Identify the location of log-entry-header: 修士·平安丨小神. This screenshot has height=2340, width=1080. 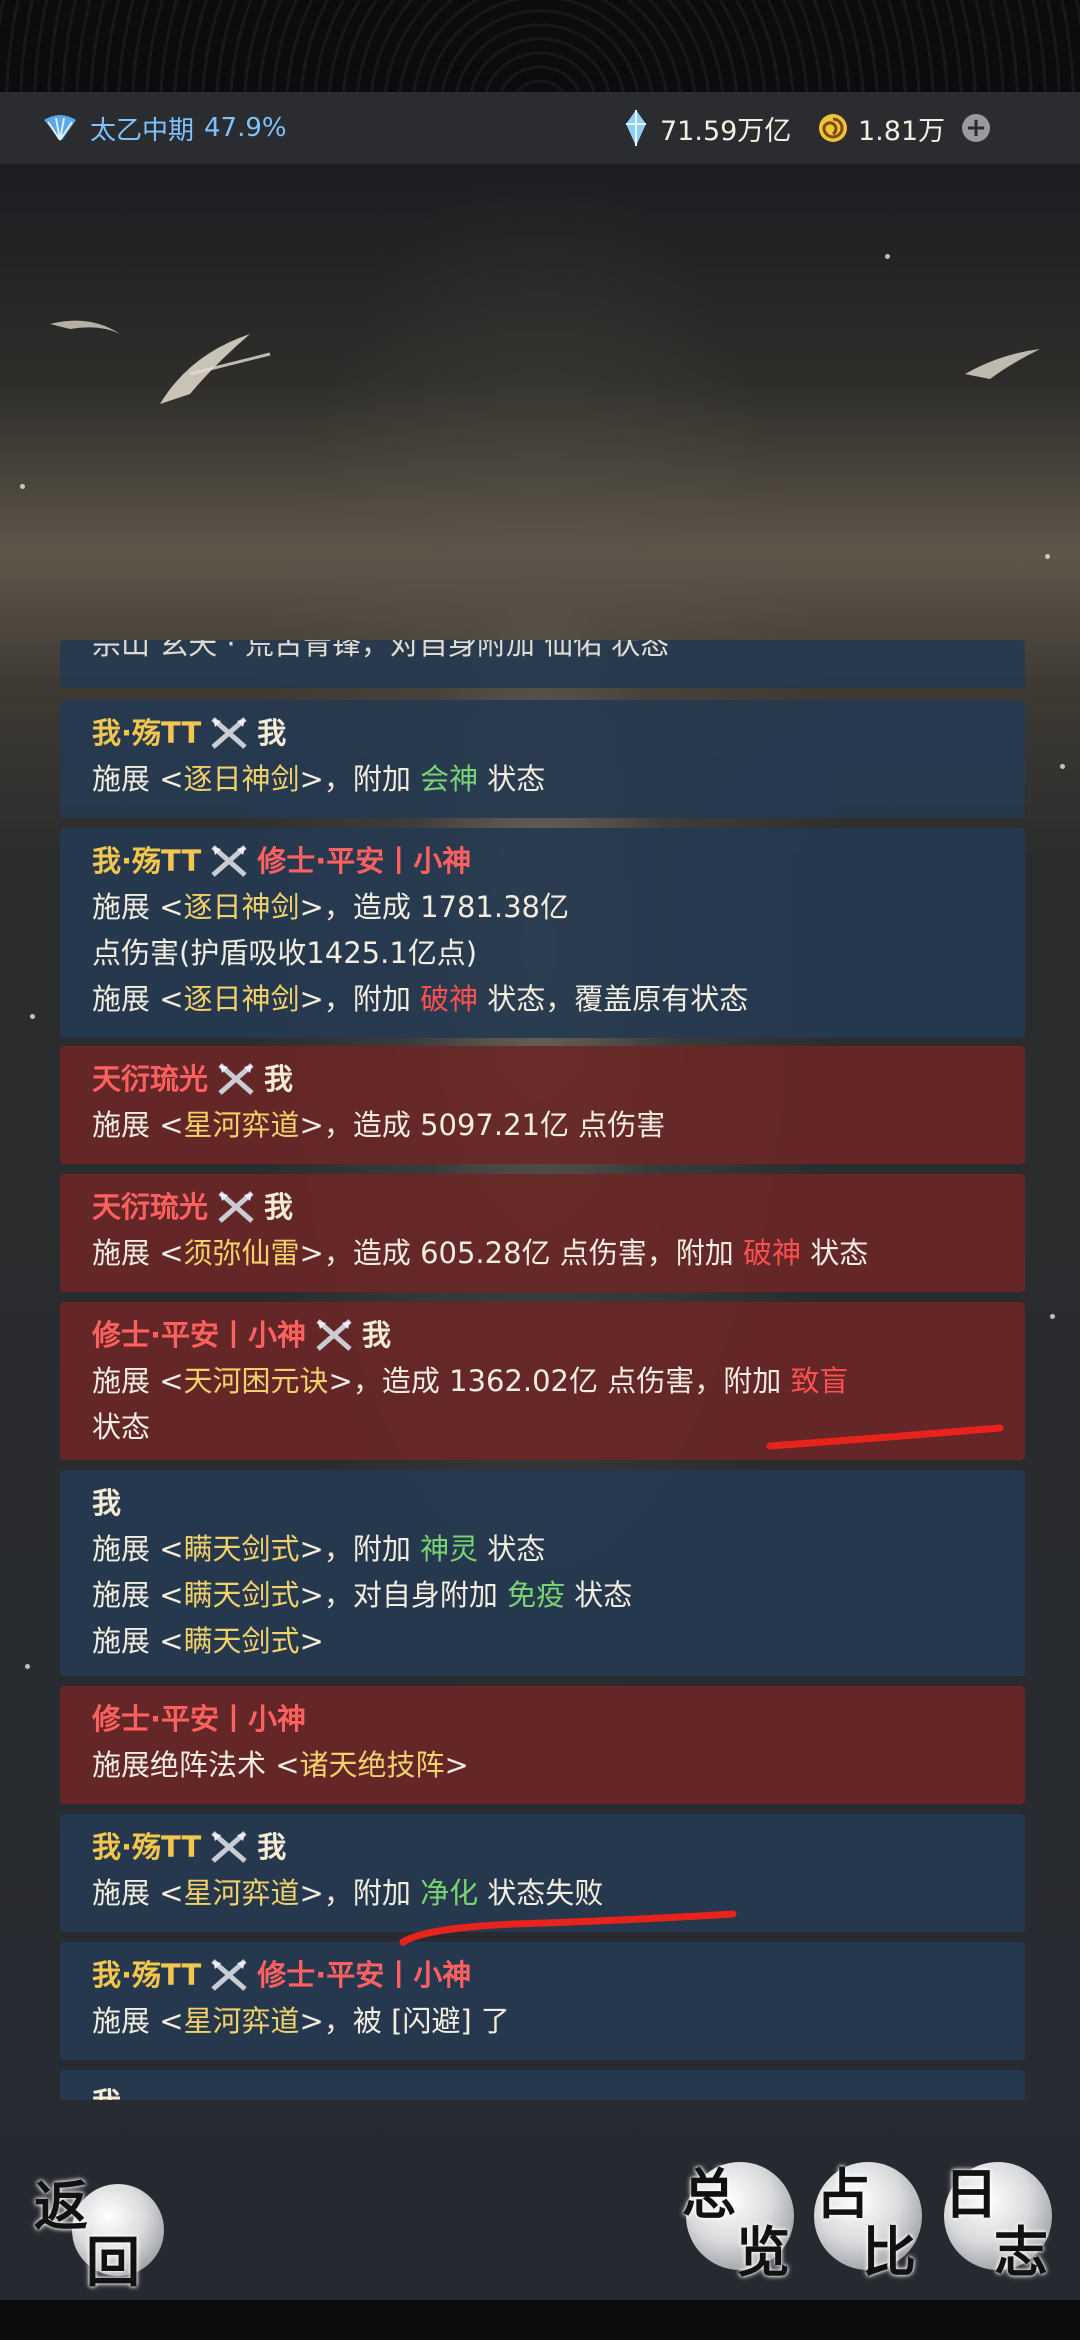
(542, 1719).